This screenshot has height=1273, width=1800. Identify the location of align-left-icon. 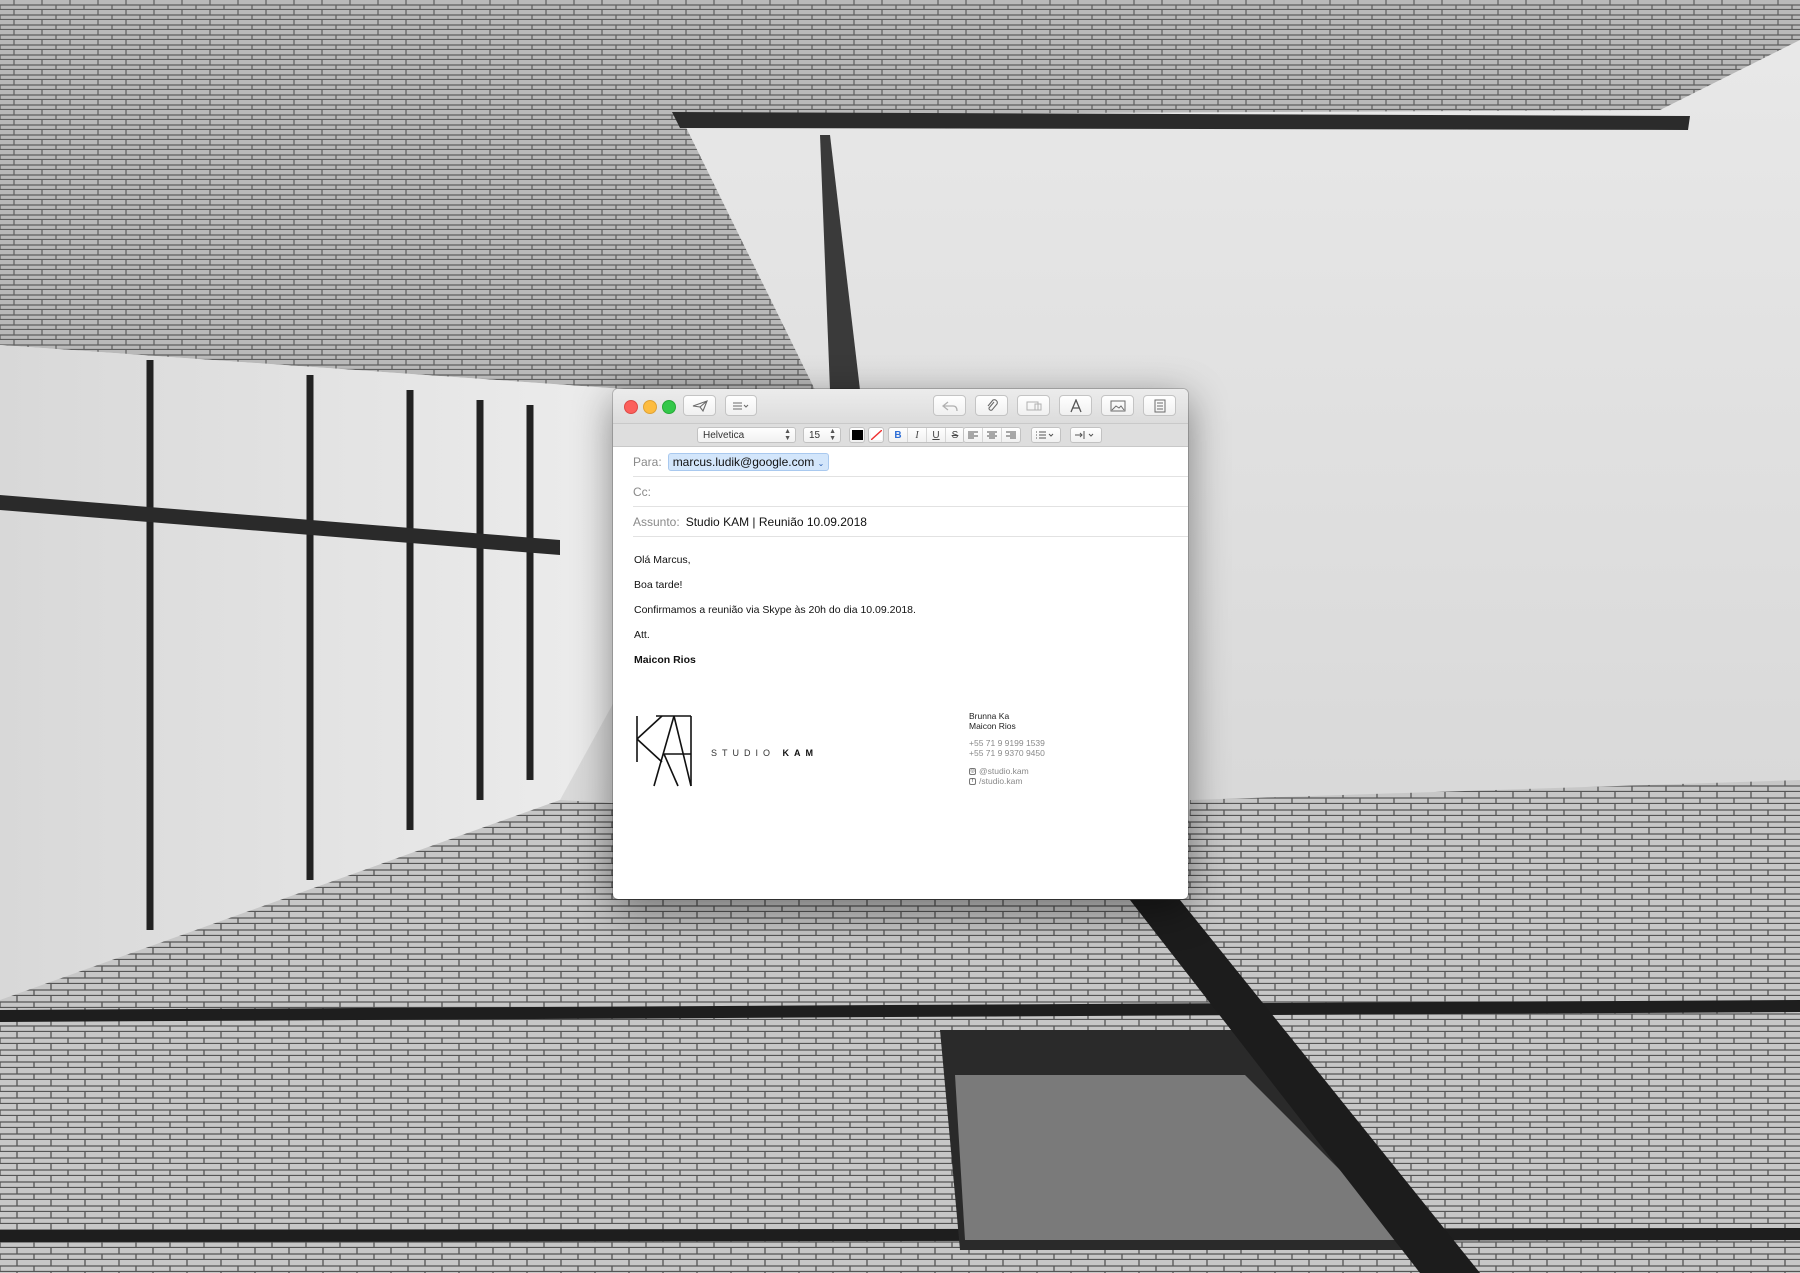
(973, 435).